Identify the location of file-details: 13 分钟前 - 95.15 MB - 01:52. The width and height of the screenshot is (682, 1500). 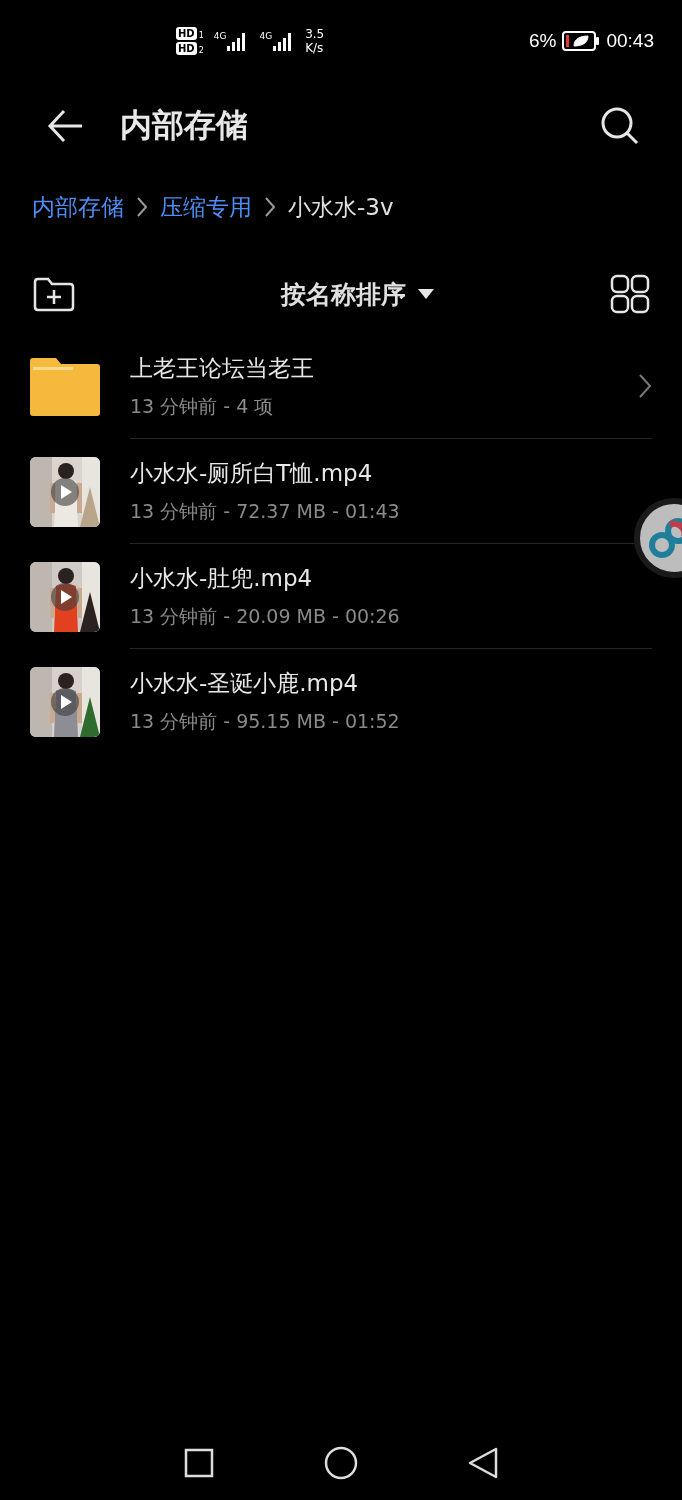
(265, 721).